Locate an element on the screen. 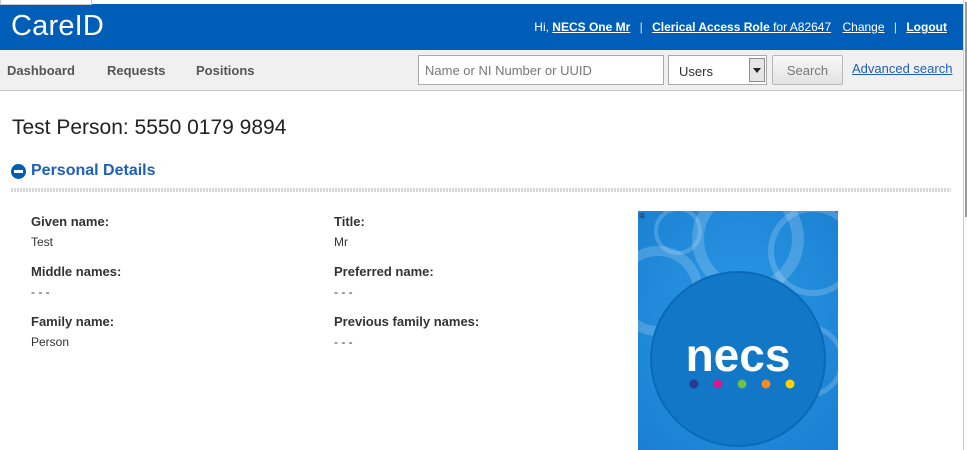  necs-logo-text: necs is located at coordinates (738, 355).